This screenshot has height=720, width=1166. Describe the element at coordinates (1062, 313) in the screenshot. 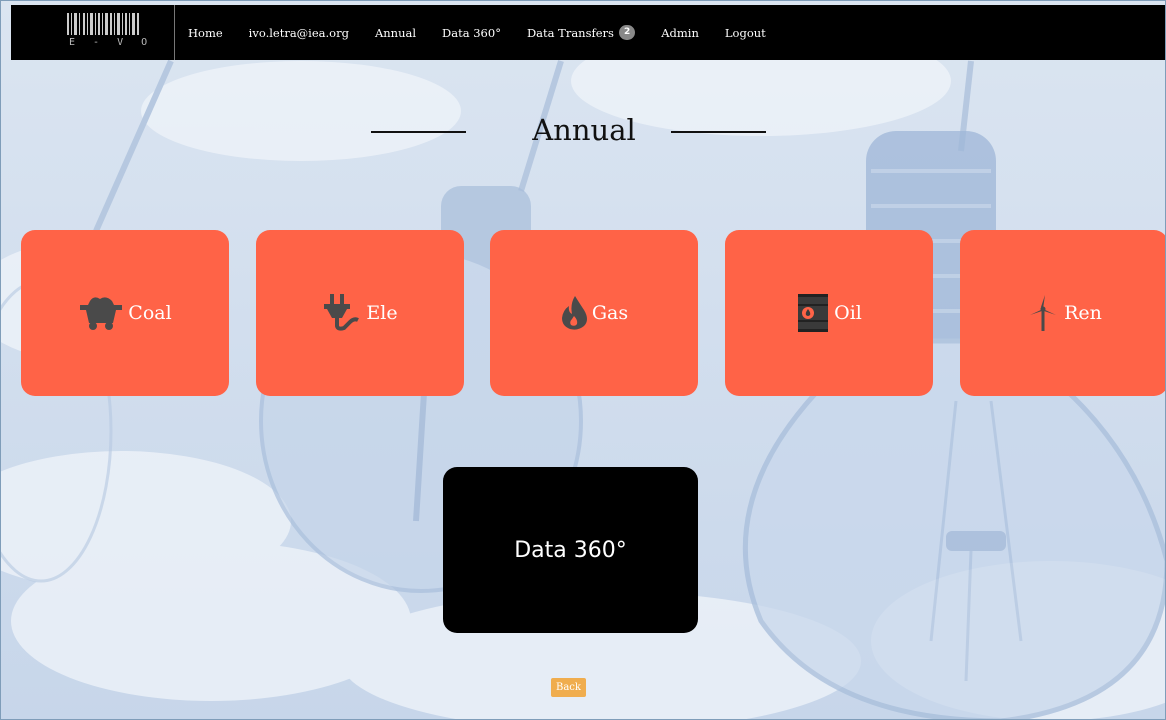

I see `card-ren: Ren` at that location.